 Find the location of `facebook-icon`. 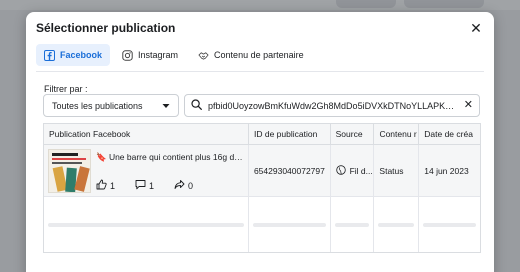

facebook-icon is located at coordinates (49, 55).